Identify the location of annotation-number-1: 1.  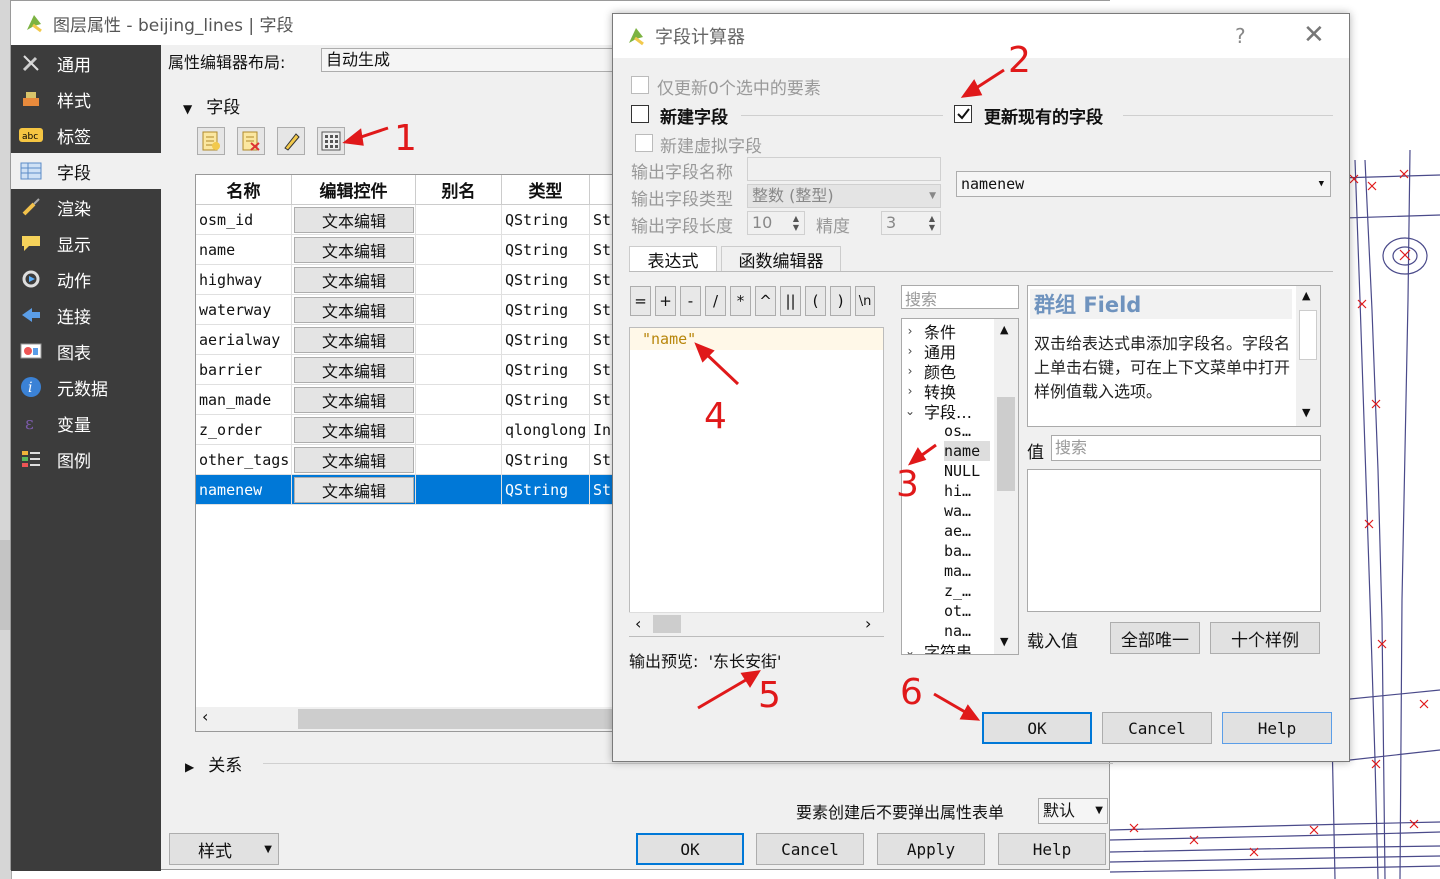
(405, 138).